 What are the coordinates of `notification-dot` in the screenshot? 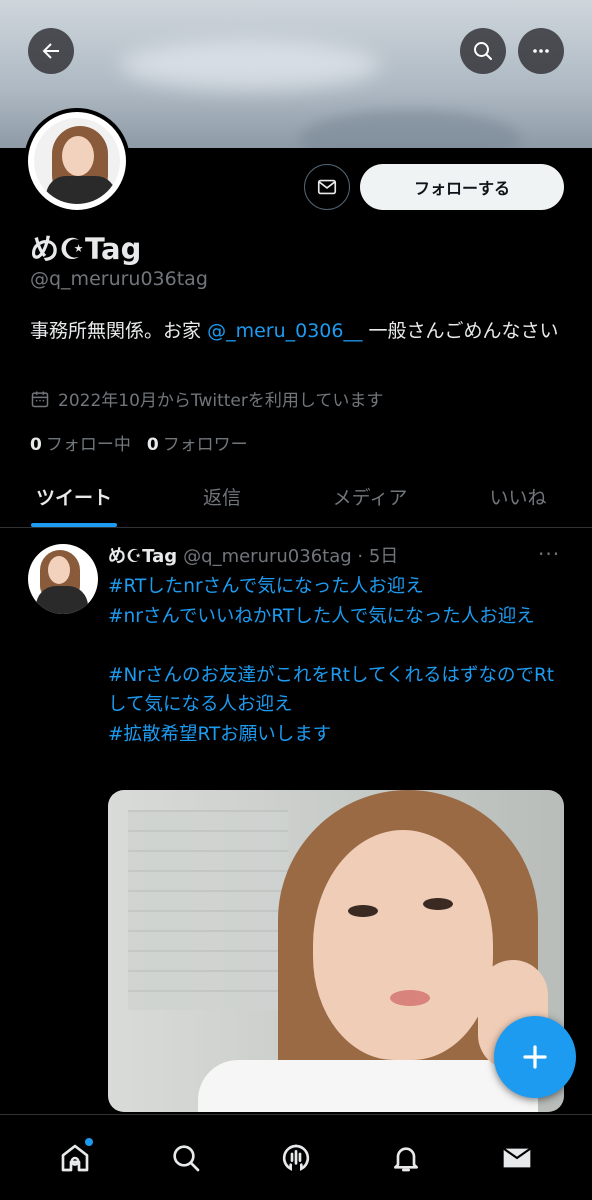 It's located at (89, 1141).